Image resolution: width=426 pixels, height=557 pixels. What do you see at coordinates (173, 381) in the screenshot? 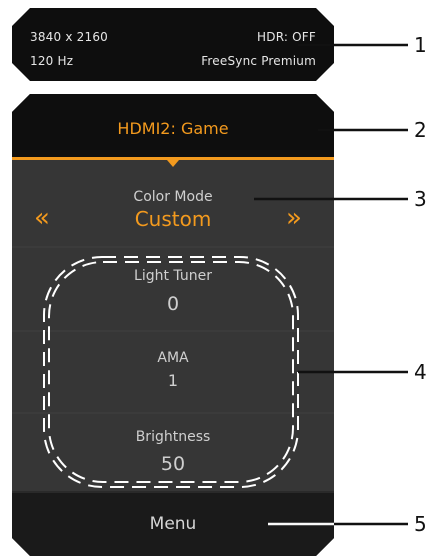
I see `ama-value: 1` at bounding box center [173, 381].